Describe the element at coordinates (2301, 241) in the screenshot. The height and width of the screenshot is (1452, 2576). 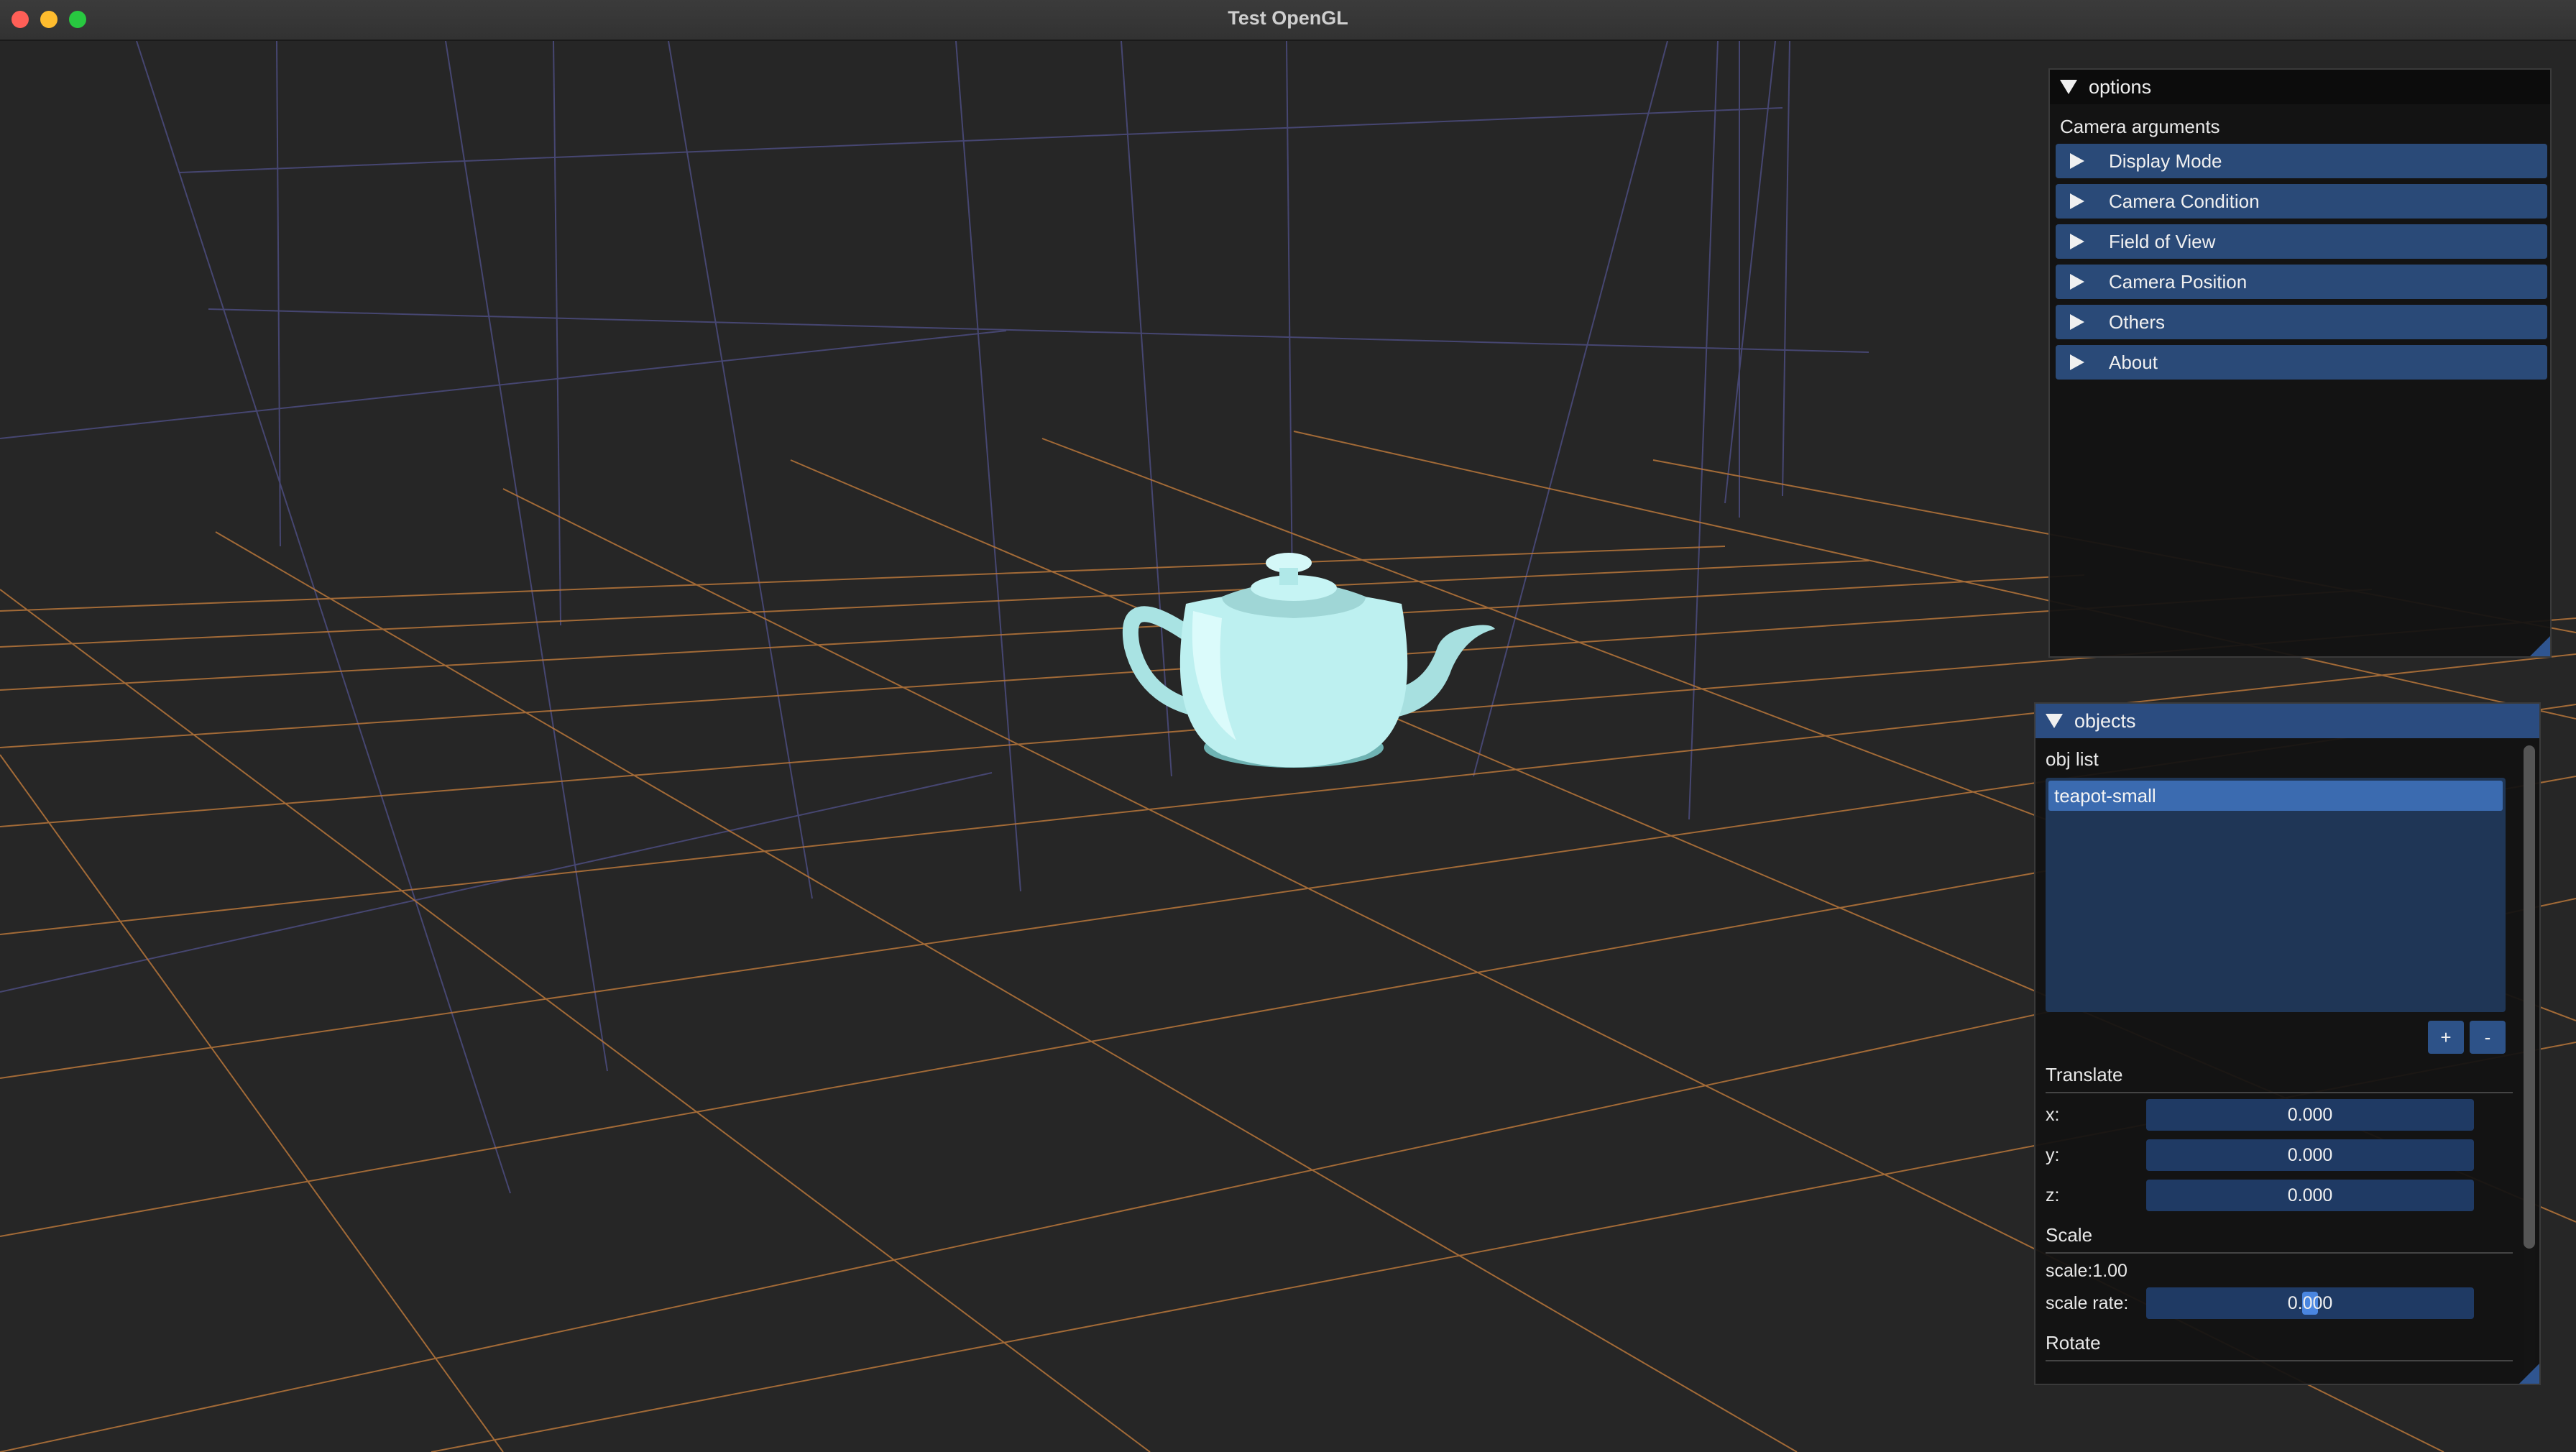
I see `field-of-view-header: Field of View` at that location.